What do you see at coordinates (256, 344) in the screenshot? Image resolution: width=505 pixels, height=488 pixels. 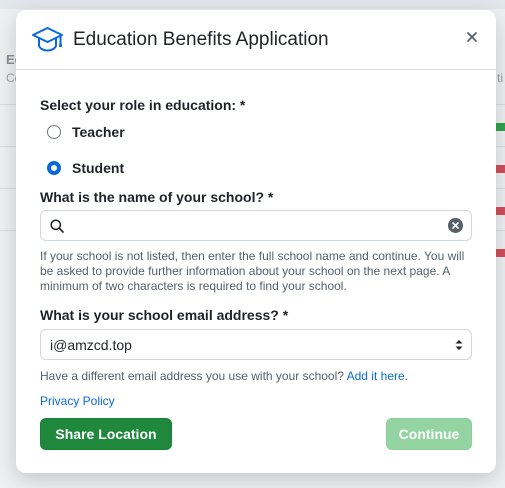 I see `email-select: i@amzcd.top` at bounding box center [256, 344].